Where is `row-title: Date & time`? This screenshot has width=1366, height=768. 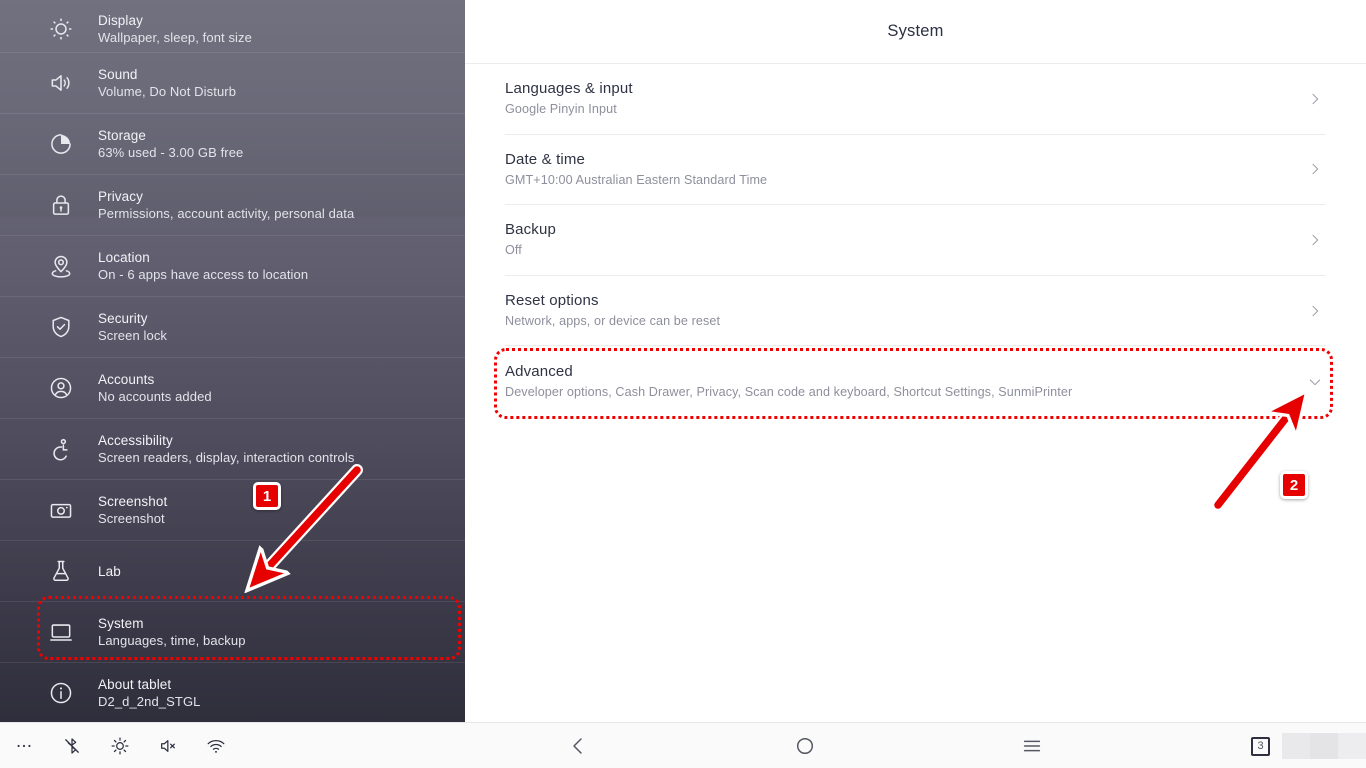
row-title: Date & time is located at coordinates (545, 159).